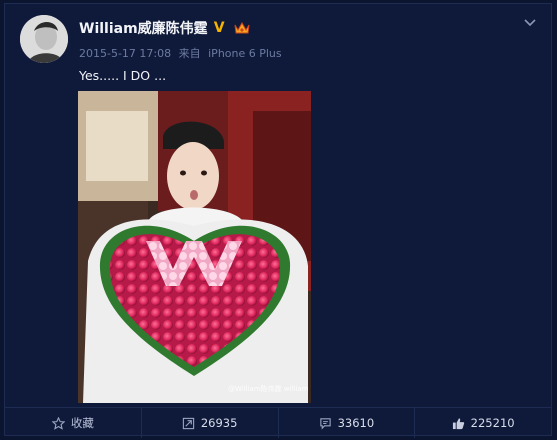 The image size is (557, 440). Describe the element at coordinates (82, 423) in the screenshot. I see `favorite-label: 收藏` at that location.